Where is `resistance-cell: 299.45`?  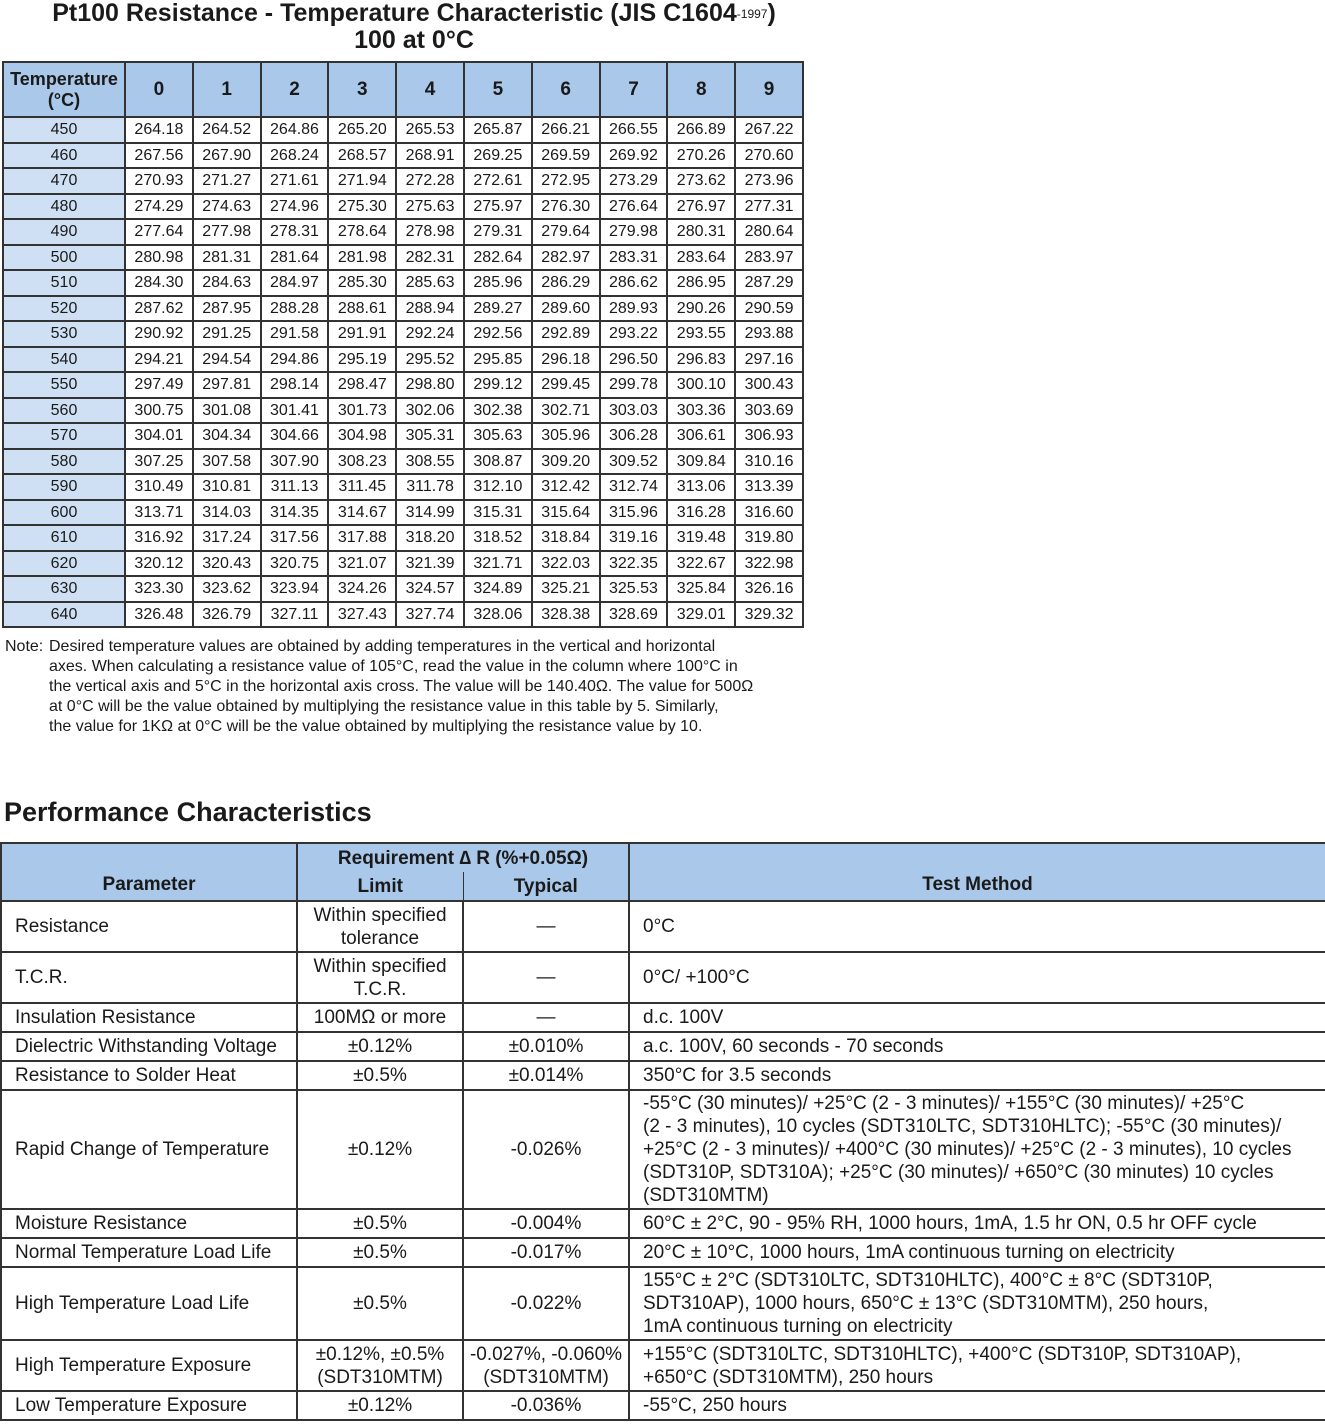
resistance-cell: 299.45 is located at coordinates (565, 385).